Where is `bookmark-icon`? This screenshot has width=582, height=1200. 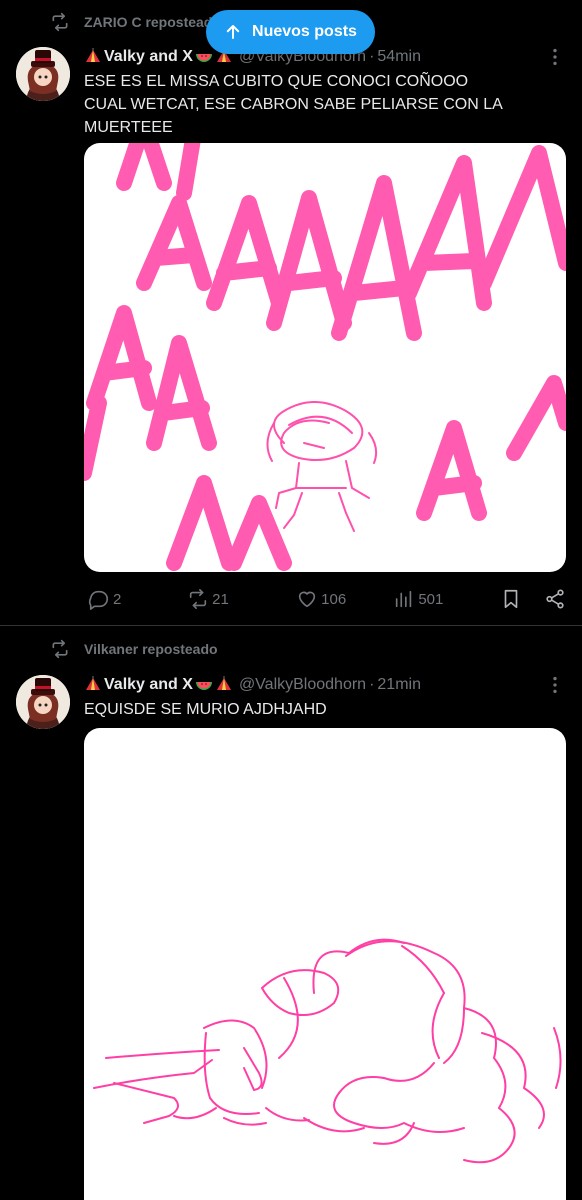
bookmark-icon is located at coordinates (511, 599).